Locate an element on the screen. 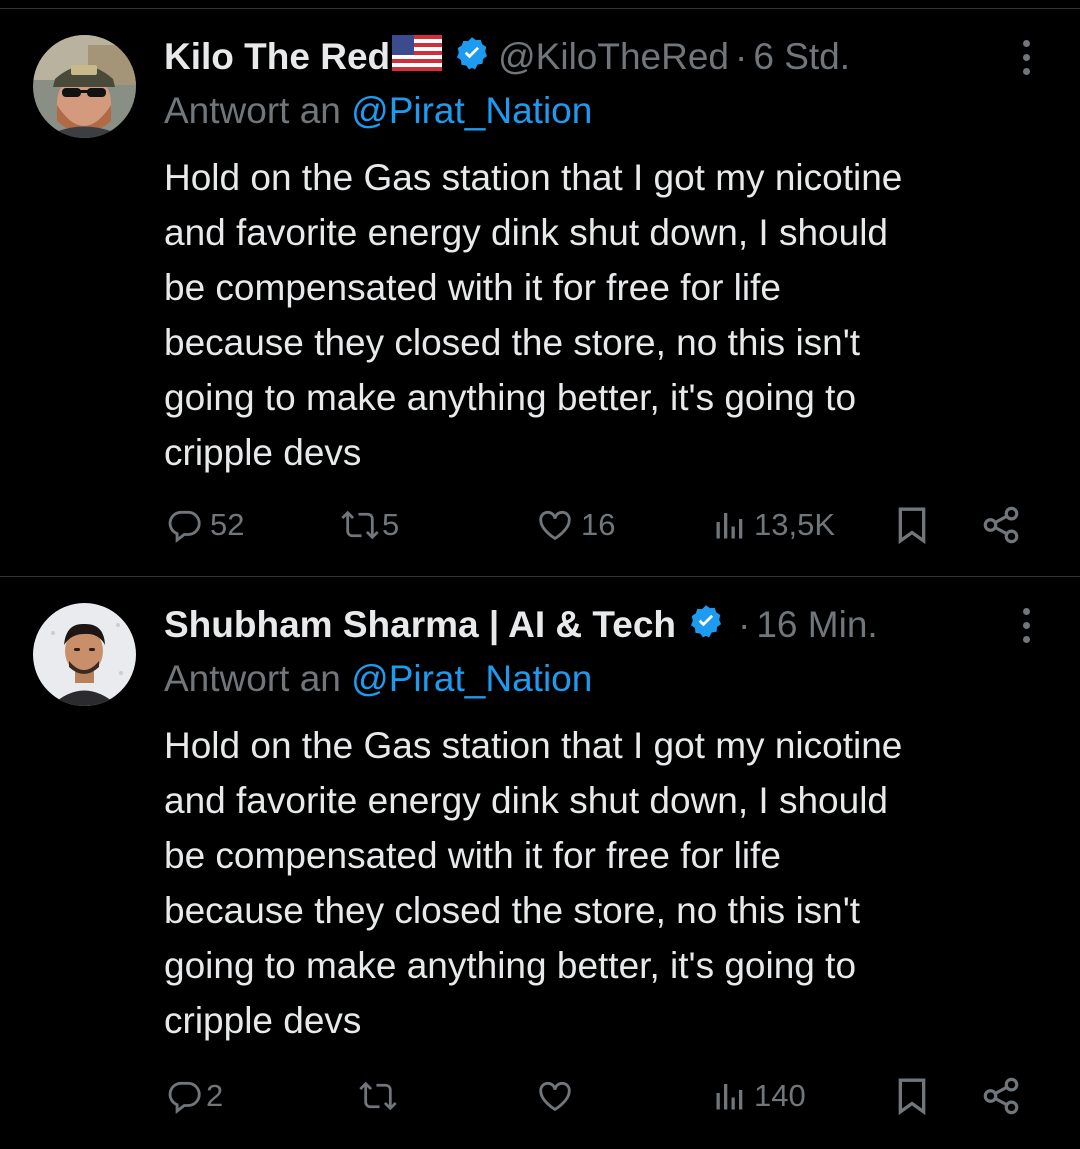  user-handle: @KiloTheRed is located at coordinates (613, 57).